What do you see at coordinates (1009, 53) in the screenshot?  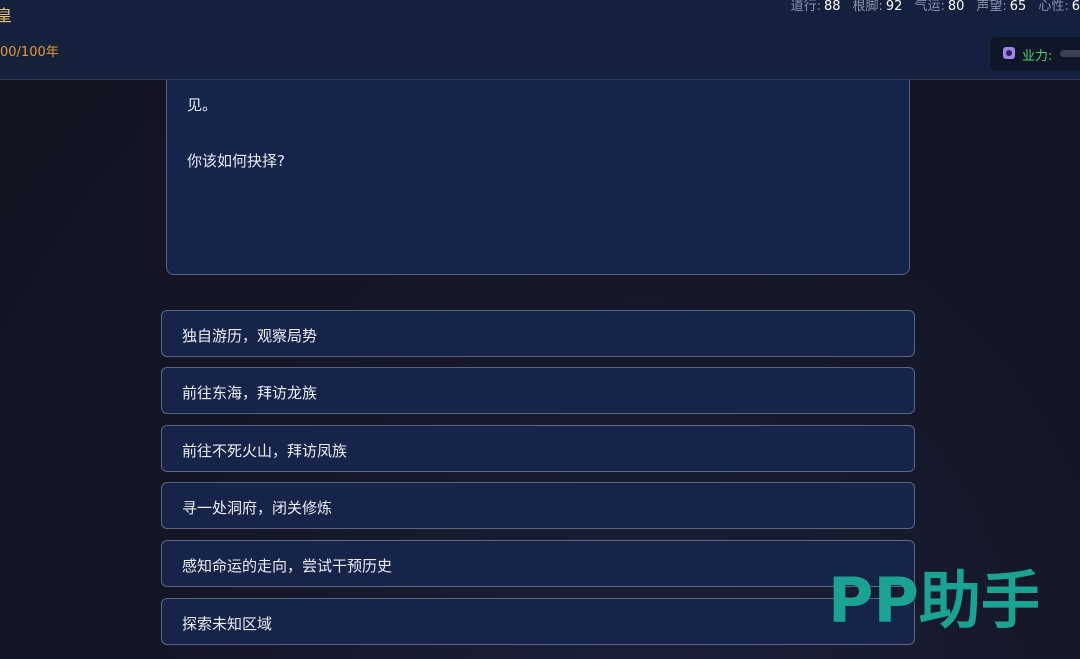 I see `karma-swirl-icon` at bounding box center [1009, 53].